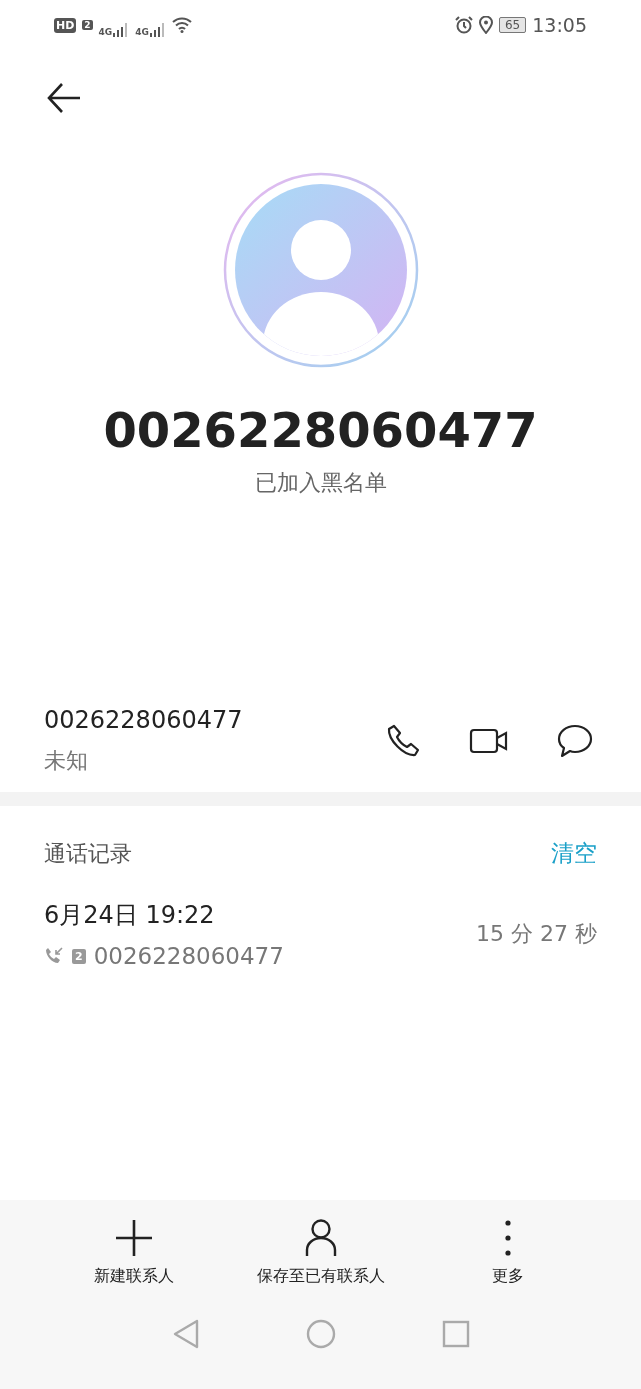  I want to click on person-icon, so click(320, 1238).